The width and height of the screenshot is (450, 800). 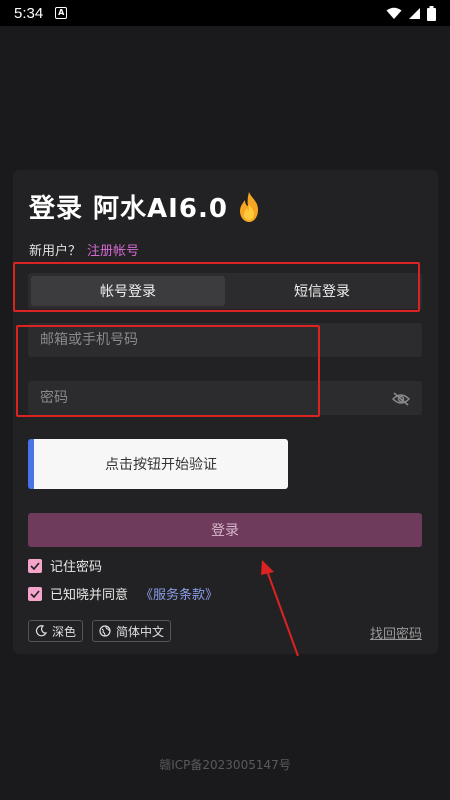 I want to click on agree-label: 已知晓并同意, so click(x=89, y=595).